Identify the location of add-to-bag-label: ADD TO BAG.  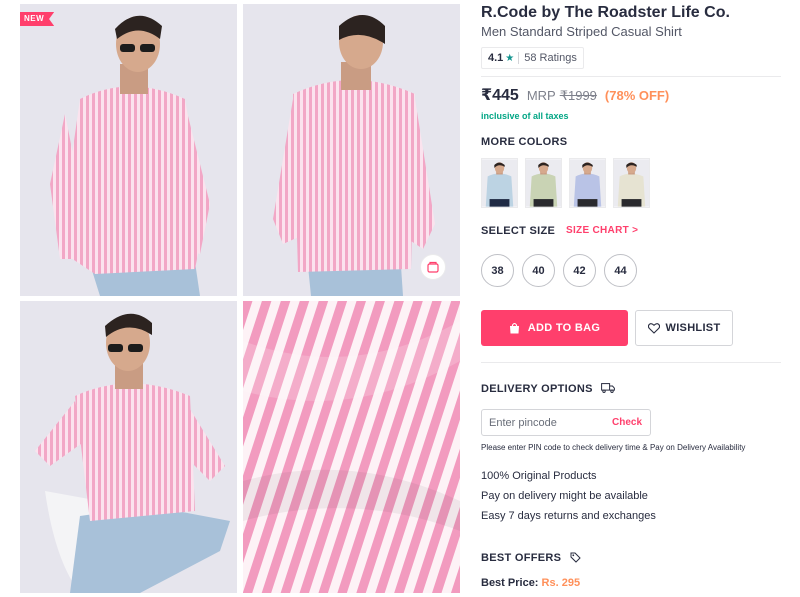
(564, 328).